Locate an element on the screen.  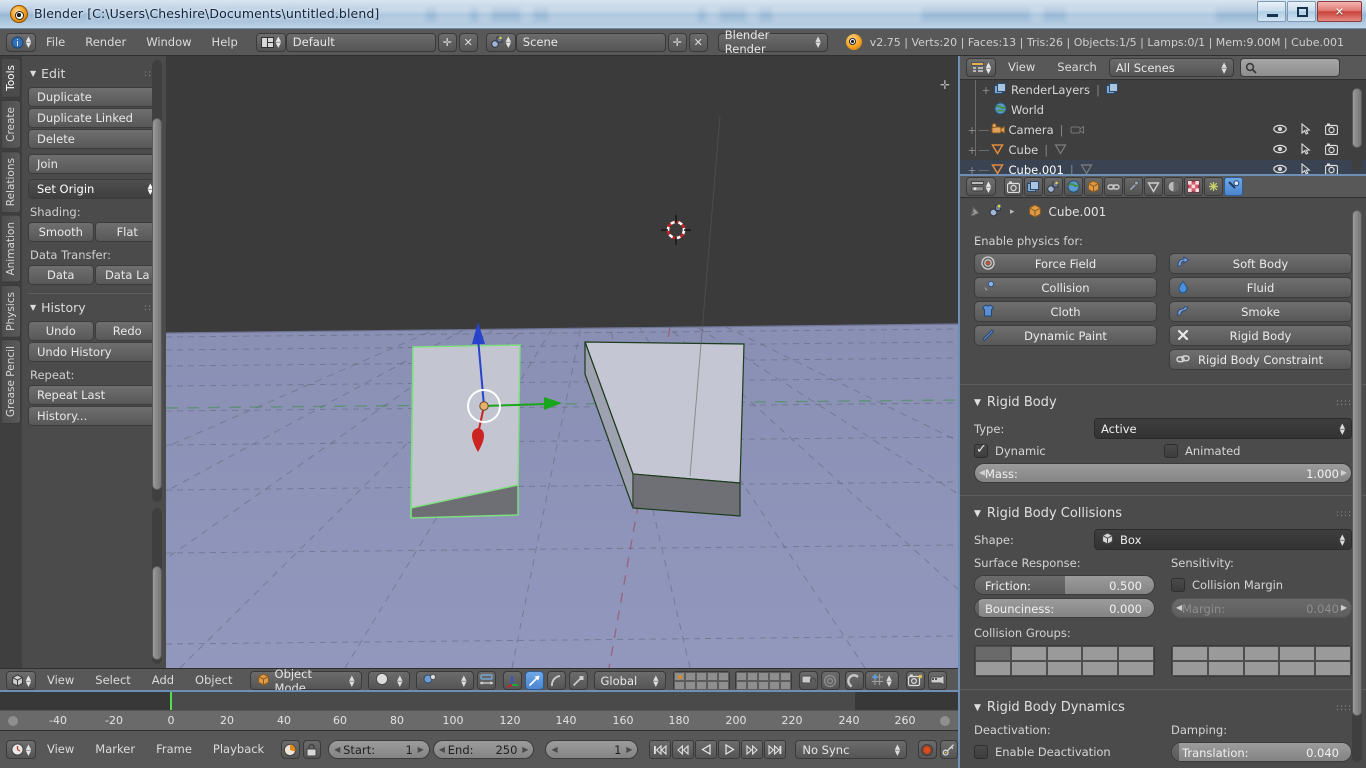
decrement-arrow-icon: ◀ is located at coordinates (554, 749).